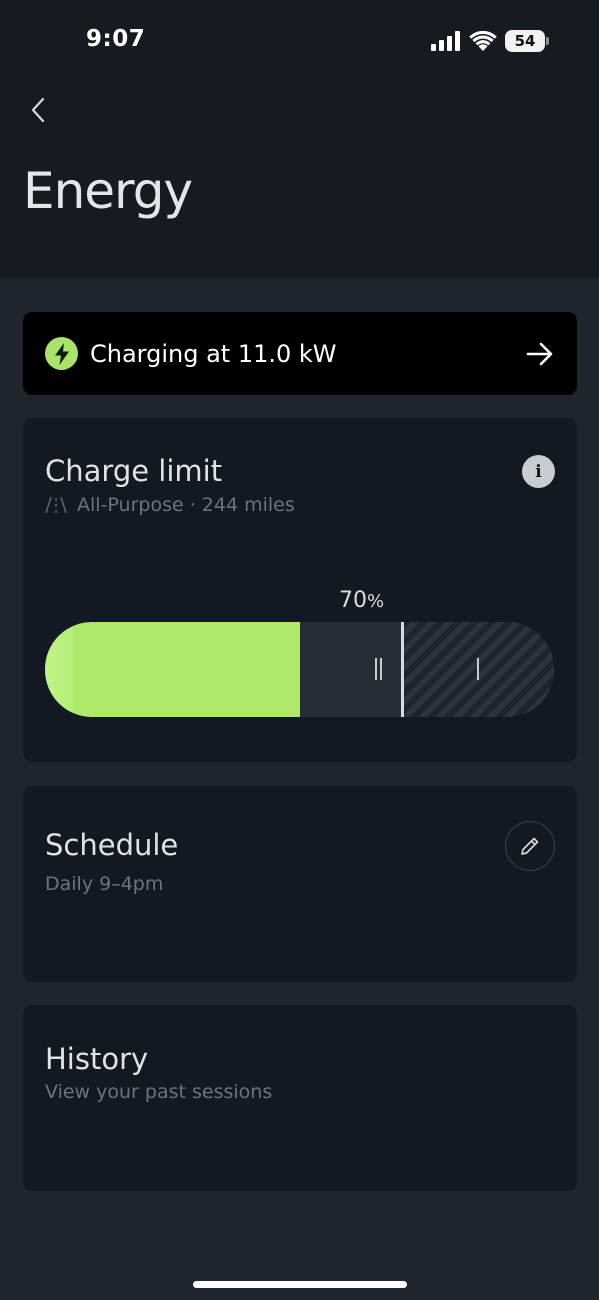 The height and width of the screenshot is (1300, 599). I want to click on info-button: i, so click(538, 471).